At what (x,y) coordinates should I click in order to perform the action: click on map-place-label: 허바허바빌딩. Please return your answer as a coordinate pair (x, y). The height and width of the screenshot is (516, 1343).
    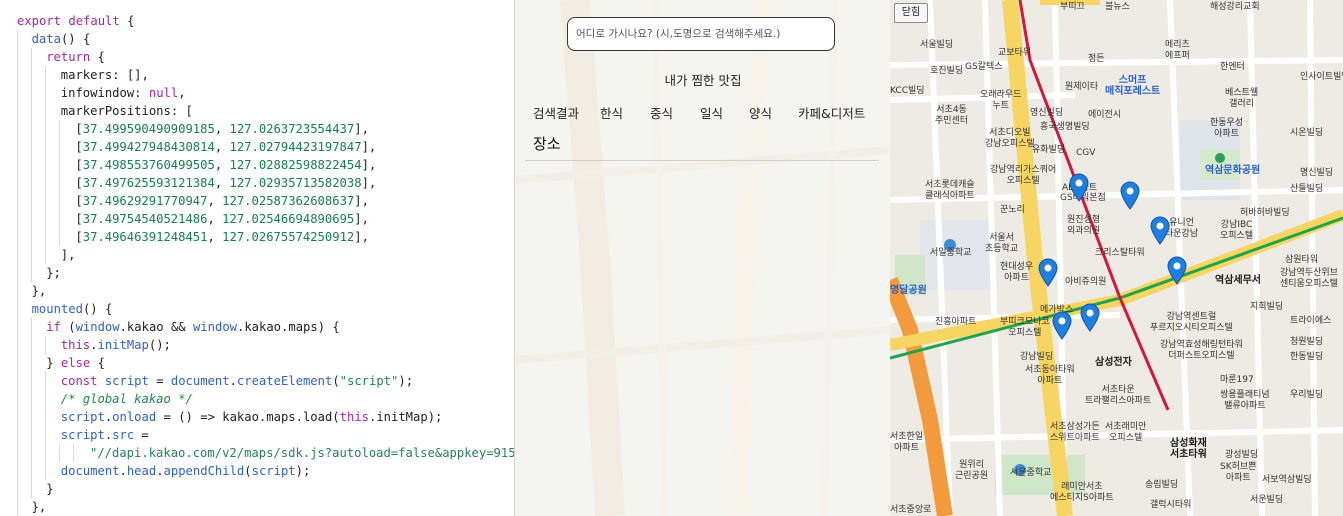
    Looking at the image, I should click on (1265, 213).